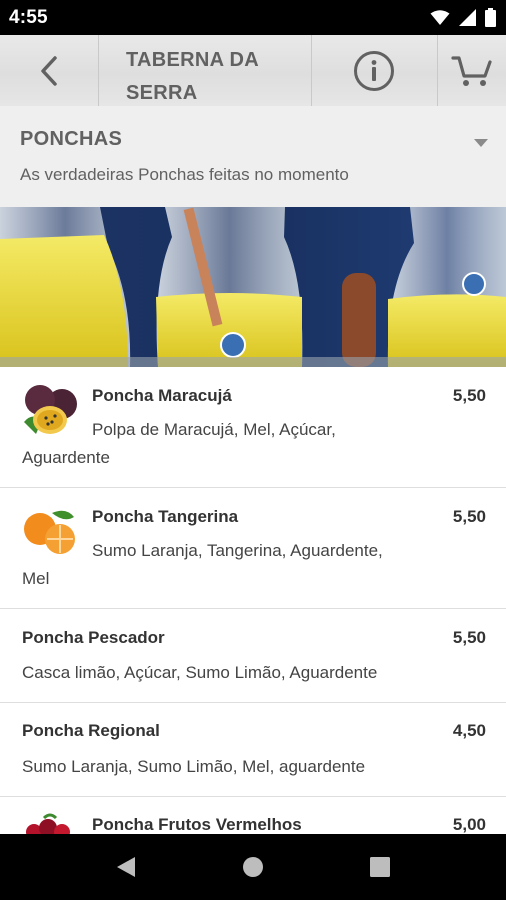 Image resolution: width=506 pixels, height=900 pixels. What do you see at coordinates (237, 550) in the screenshot?
I see `item-description-line1: Sumo Laranja, Tangerina, Aguardente,` at bounding box center [237, 550].